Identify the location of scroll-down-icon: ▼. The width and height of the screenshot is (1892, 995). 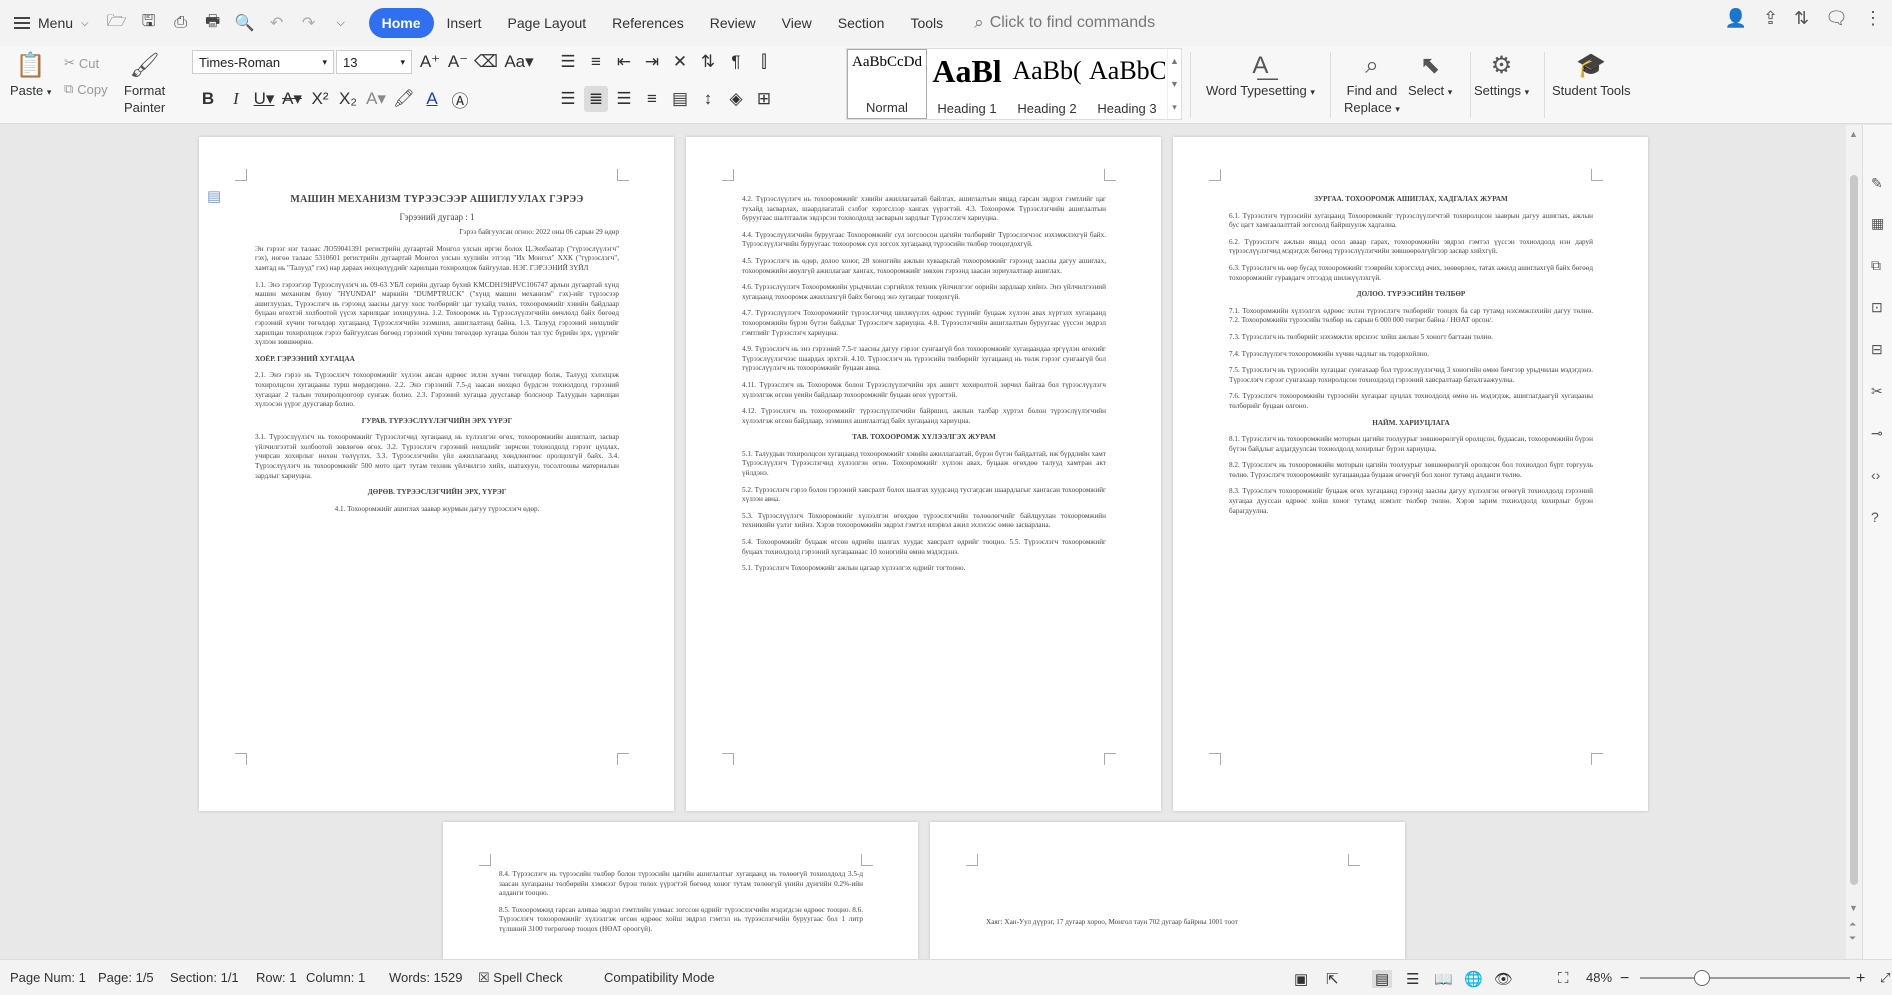
(1853, 908).